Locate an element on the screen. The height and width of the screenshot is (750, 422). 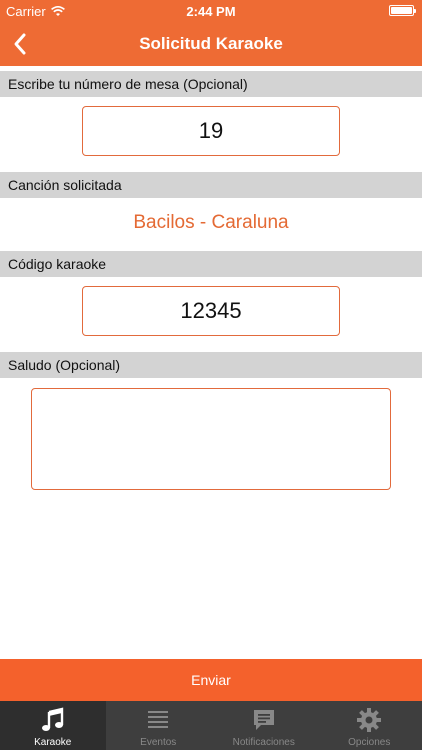
karaoke-code-input: 12345 is located at coordinates (211, 311).